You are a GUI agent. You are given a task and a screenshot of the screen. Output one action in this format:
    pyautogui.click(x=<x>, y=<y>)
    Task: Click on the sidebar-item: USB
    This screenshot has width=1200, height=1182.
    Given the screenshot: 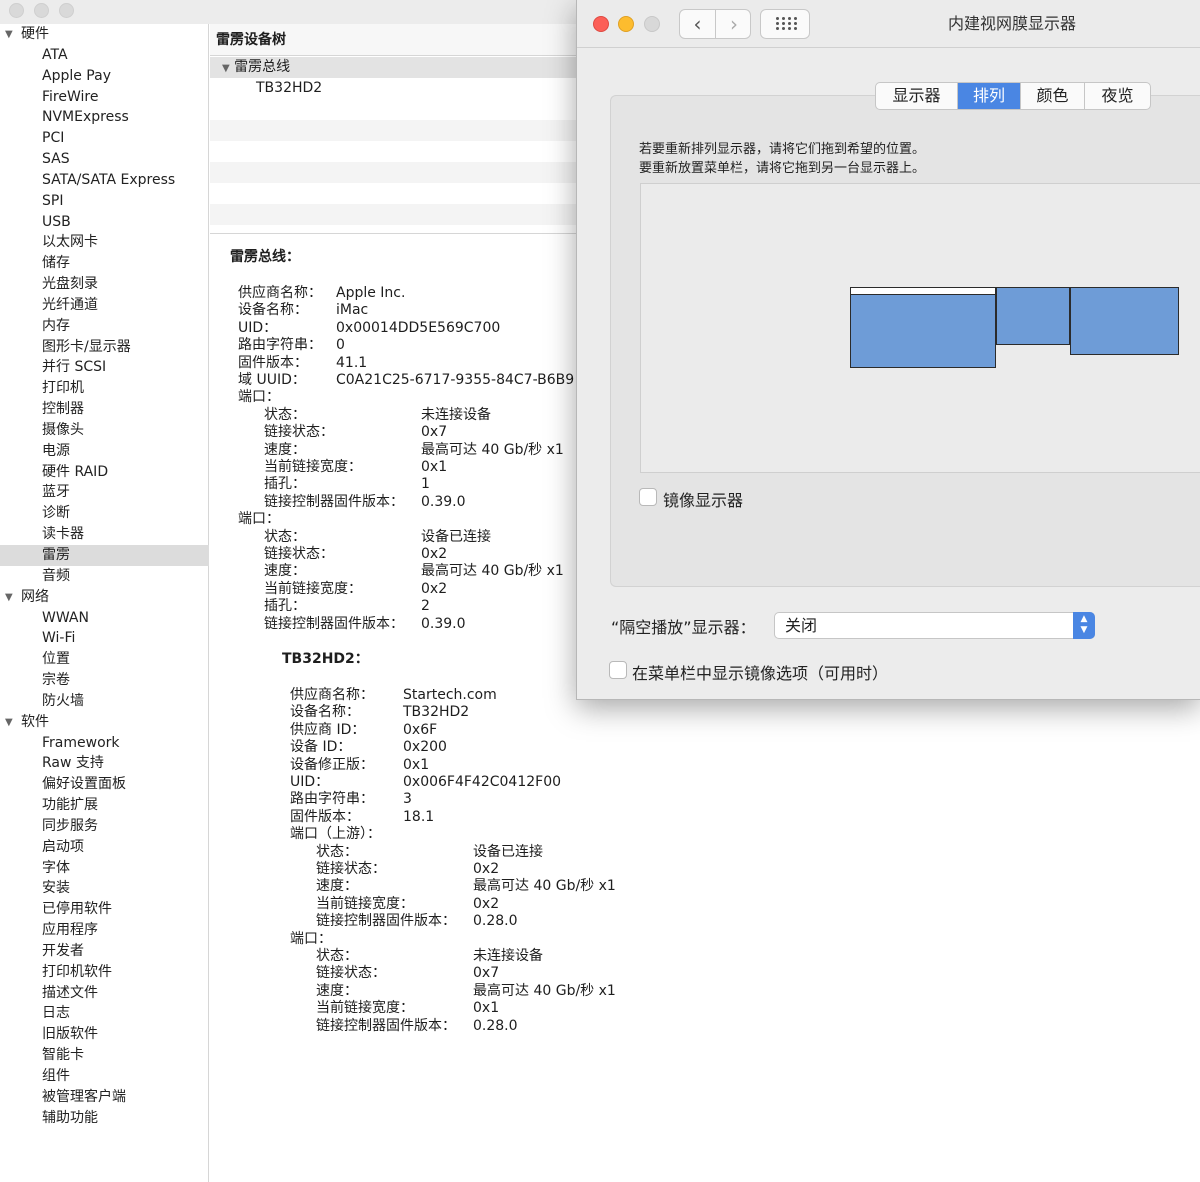 What is the action you would take?
    pyautogui.click(x=104, y=222)
    